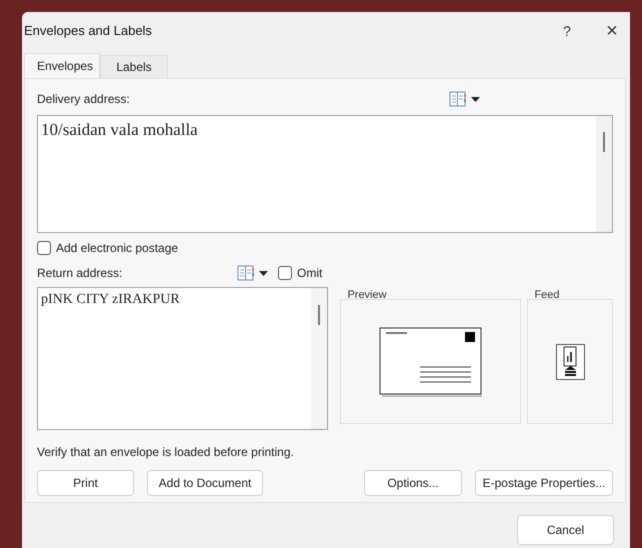 Image resolution: width=642 pixels, height=548 pixels. What do you see at coordinates (570, 362) in the screenshot?
I see `envelope-feed-icon` at bounding box center [570, 362].